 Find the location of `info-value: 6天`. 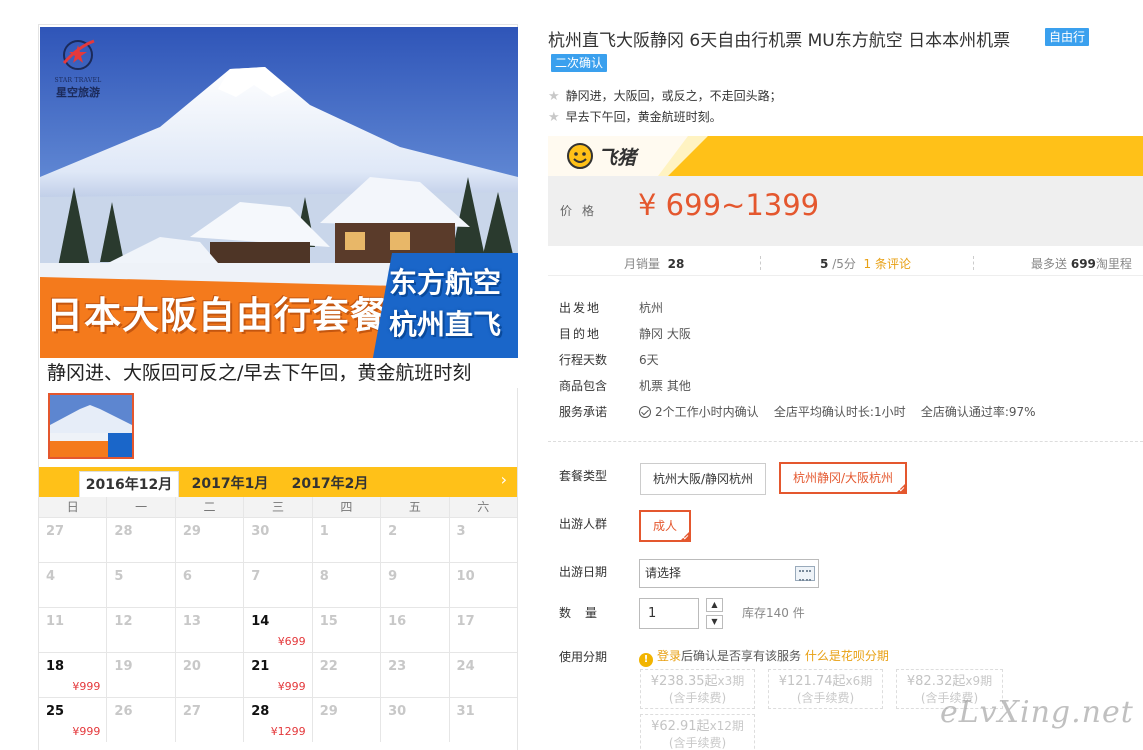

info-value: 6天 is located at coordinates (649, 360).